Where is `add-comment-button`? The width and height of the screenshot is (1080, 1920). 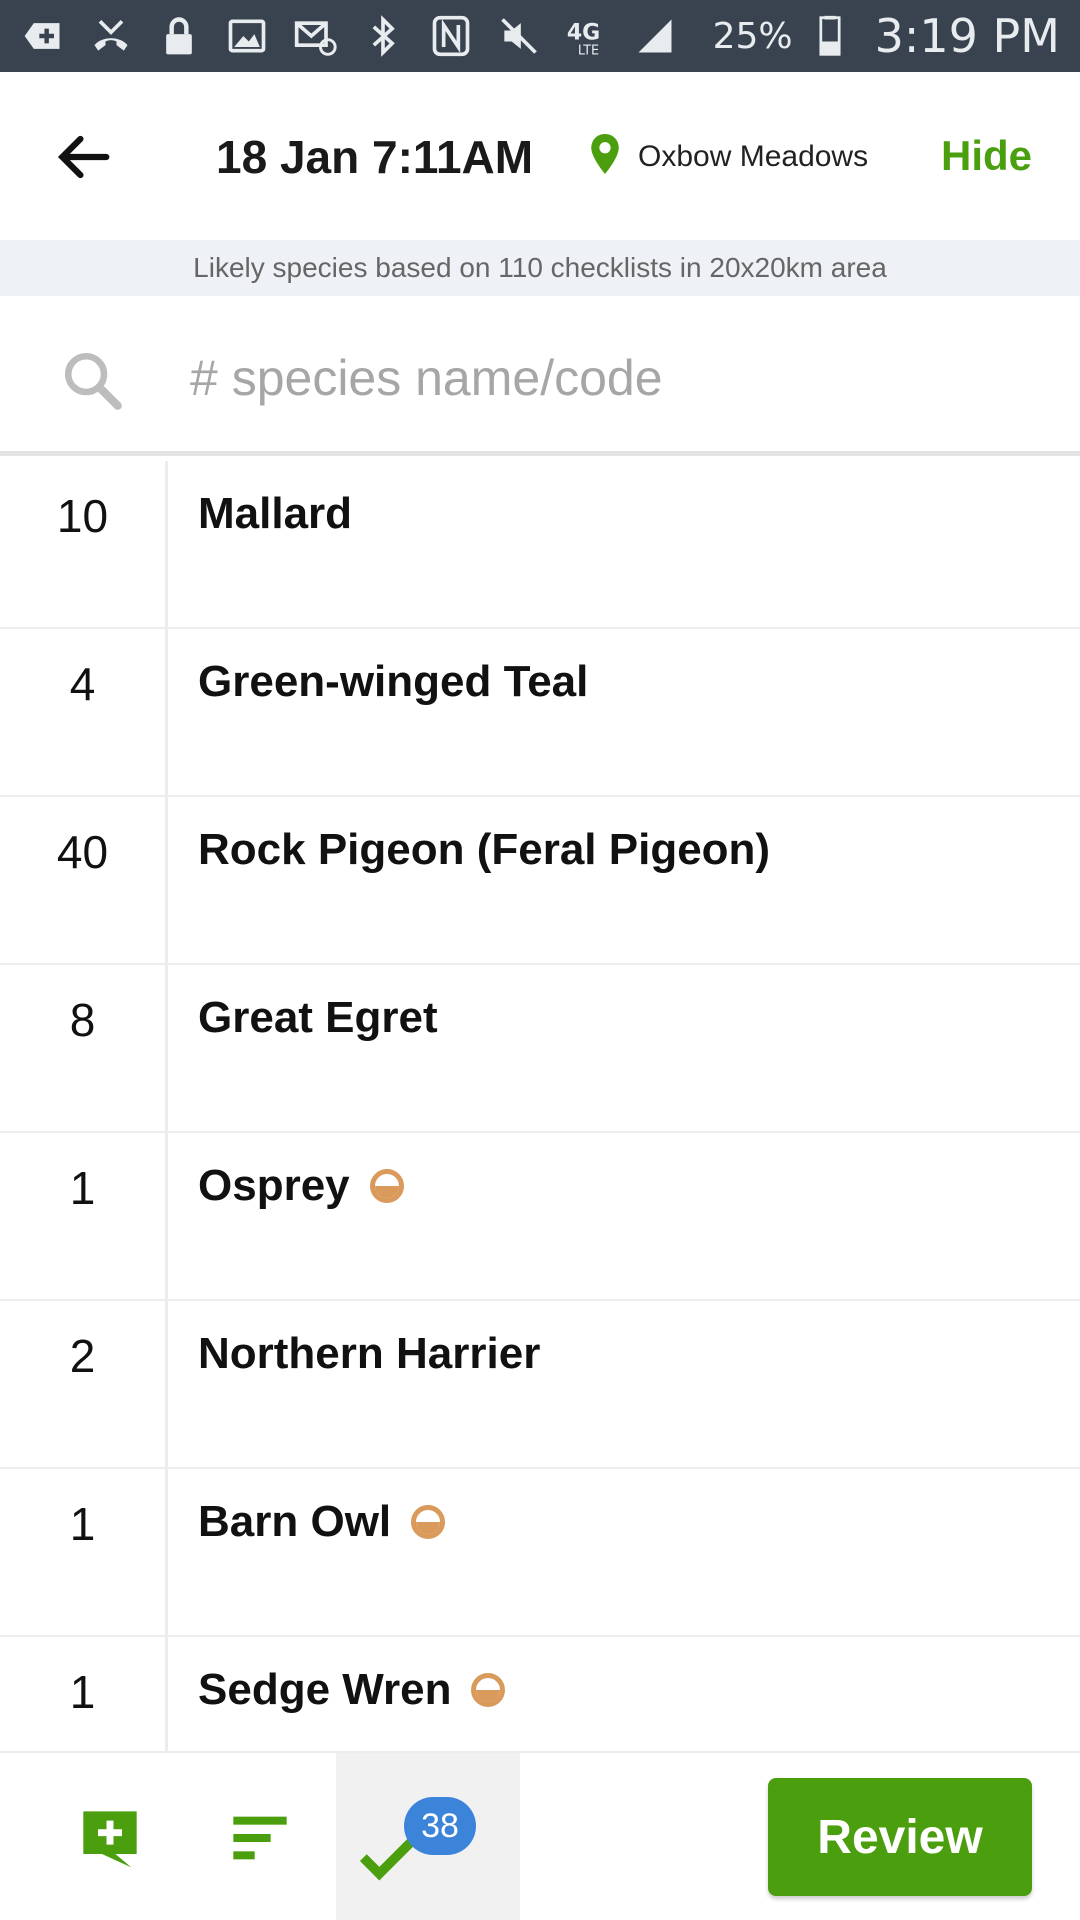
add-comment-button is located at coordinates (110, 1836).